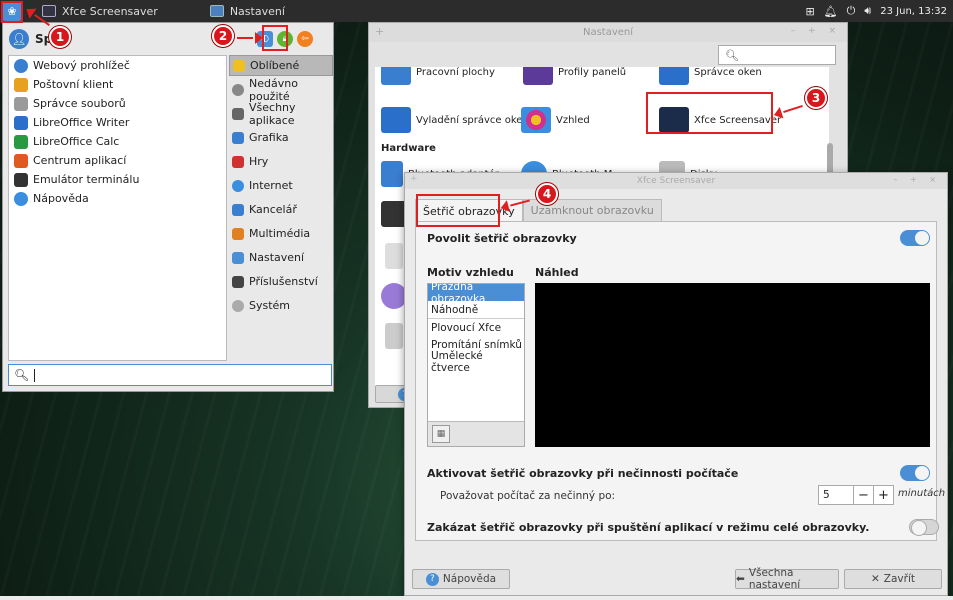  What do you see at coordinates (608, 32) in the screenshot?
I see `settings-titlebar: + Nastavení – + ×` at bounding box center [608, 32].